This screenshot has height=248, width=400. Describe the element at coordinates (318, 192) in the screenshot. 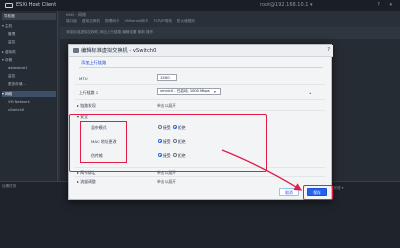

I see `save-button-highlight` at that location.